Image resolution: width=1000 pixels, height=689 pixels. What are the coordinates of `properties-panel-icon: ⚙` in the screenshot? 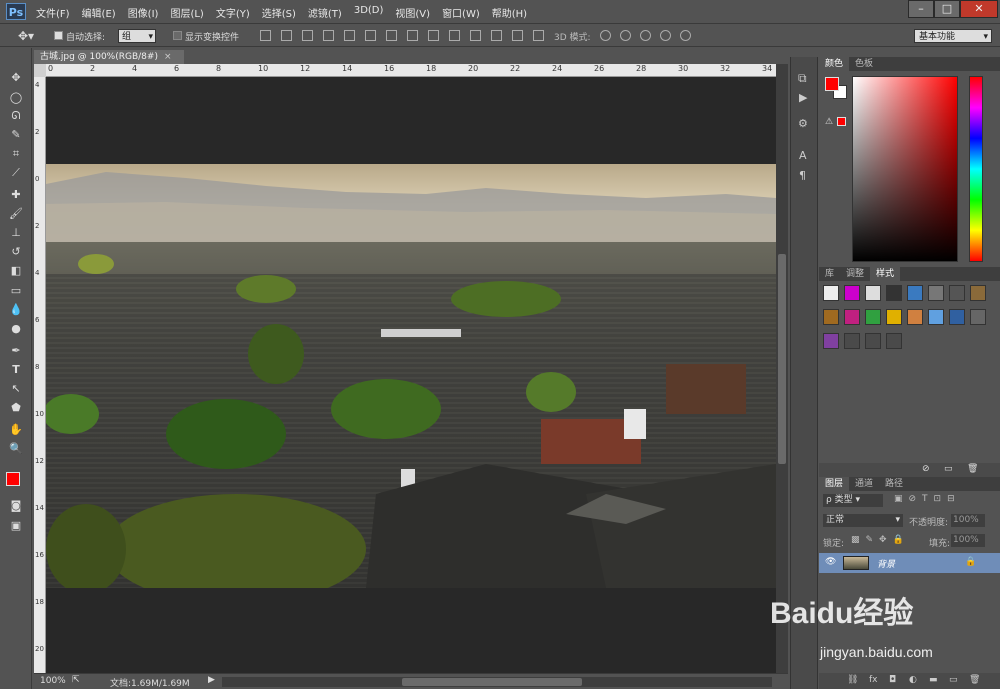 It's located at (803, 123).